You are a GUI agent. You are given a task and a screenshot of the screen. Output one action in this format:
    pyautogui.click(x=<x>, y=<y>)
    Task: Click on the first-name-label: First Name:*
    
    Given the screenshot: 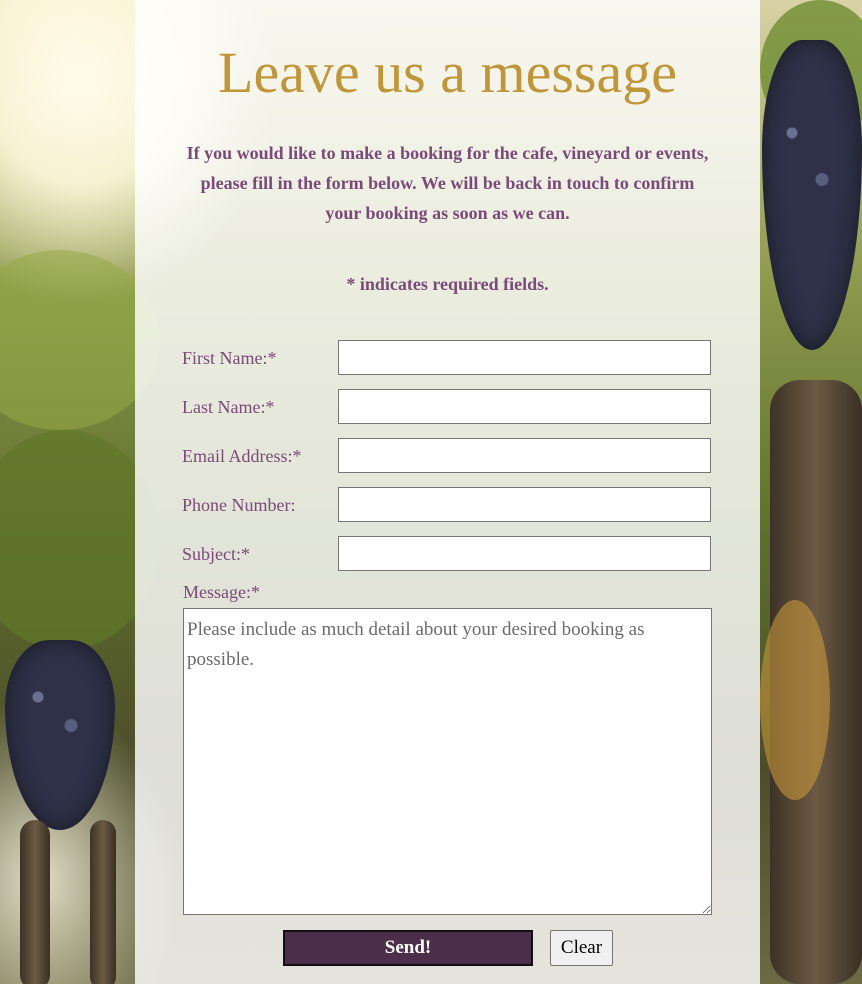 What is the action you would take?
    pyautogui.click(x=229, y=358)
    